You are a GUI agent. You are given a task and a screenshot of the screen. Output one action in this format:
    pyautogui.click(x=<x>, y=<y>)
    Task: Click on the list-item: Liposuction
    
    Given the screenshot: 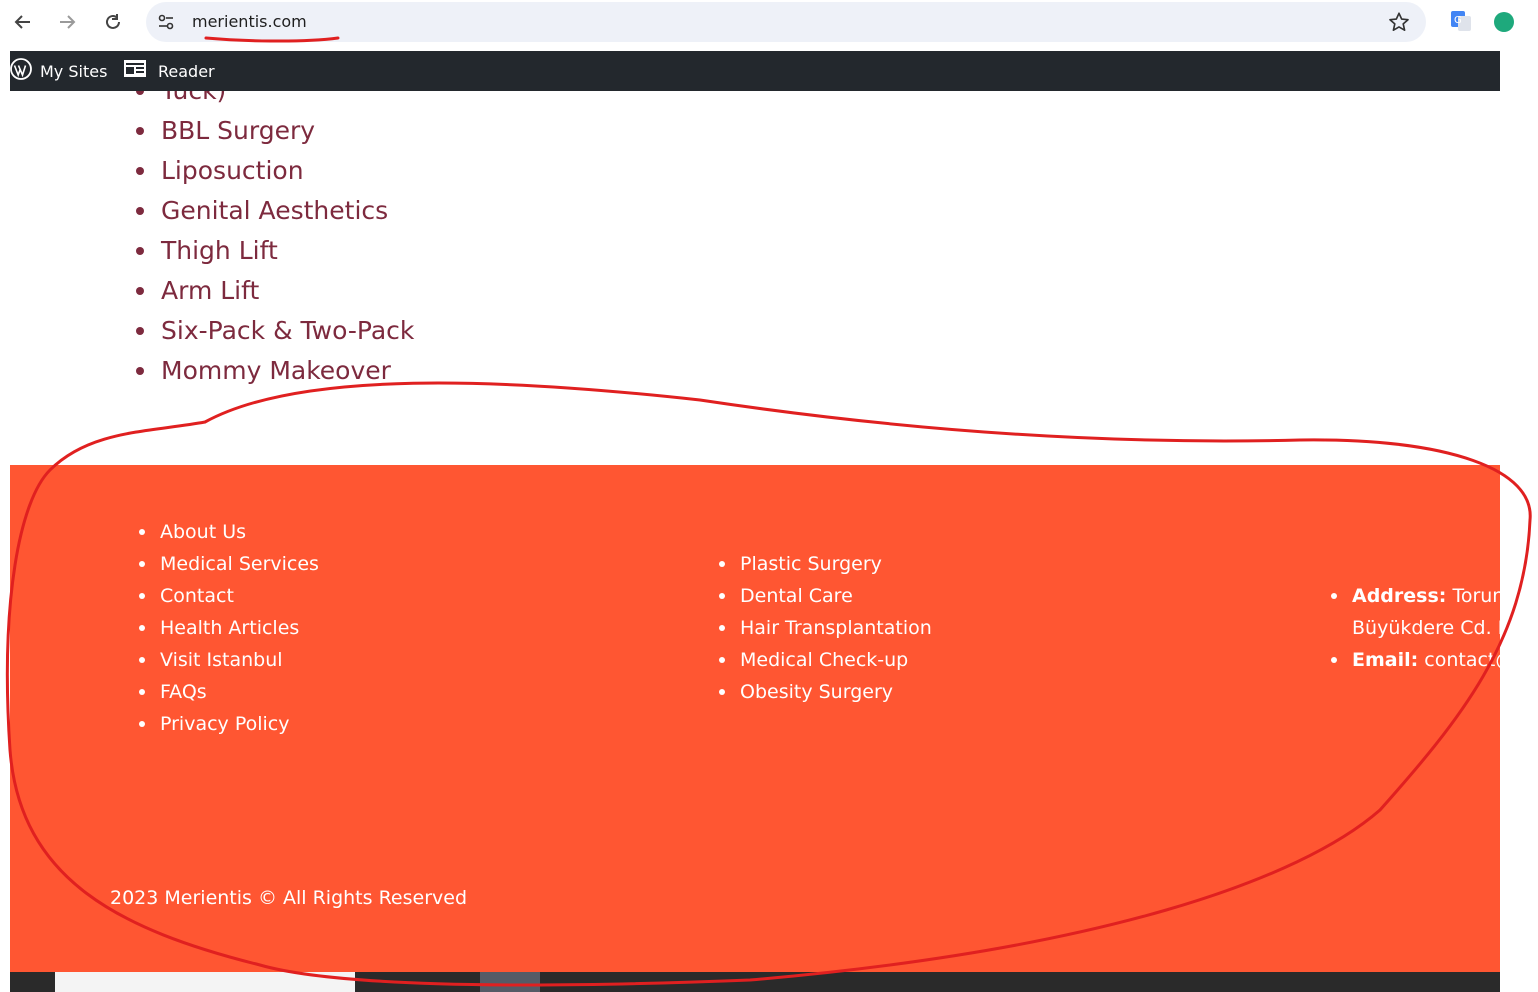 What is the action you would take?
    pyautogui.click(x=275, y=171)
    